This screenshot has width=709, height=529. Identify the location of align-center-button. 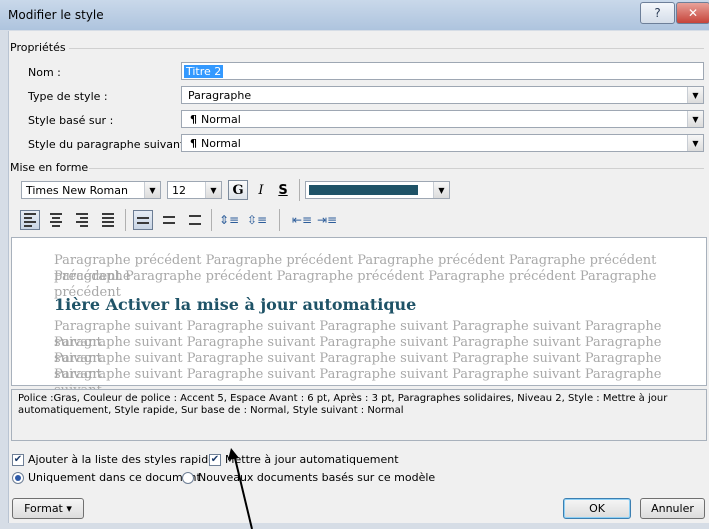
(56, 220).